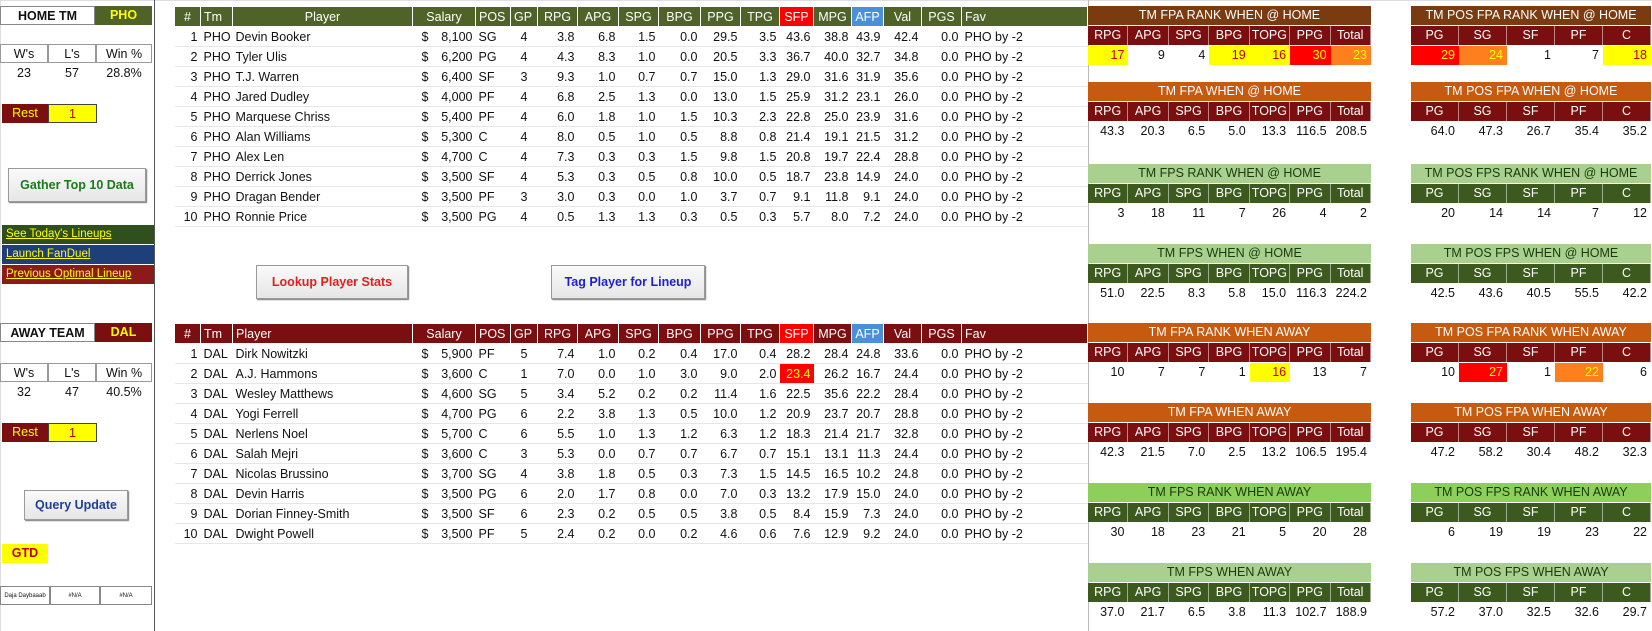 The height and width of the screenshot is (631, 1652). Describe the element at coordinates (1229, 273) in the screenshot. I see `panel-column-headers: RPG APG SPG BPG TOPG PPG Total` at that location.